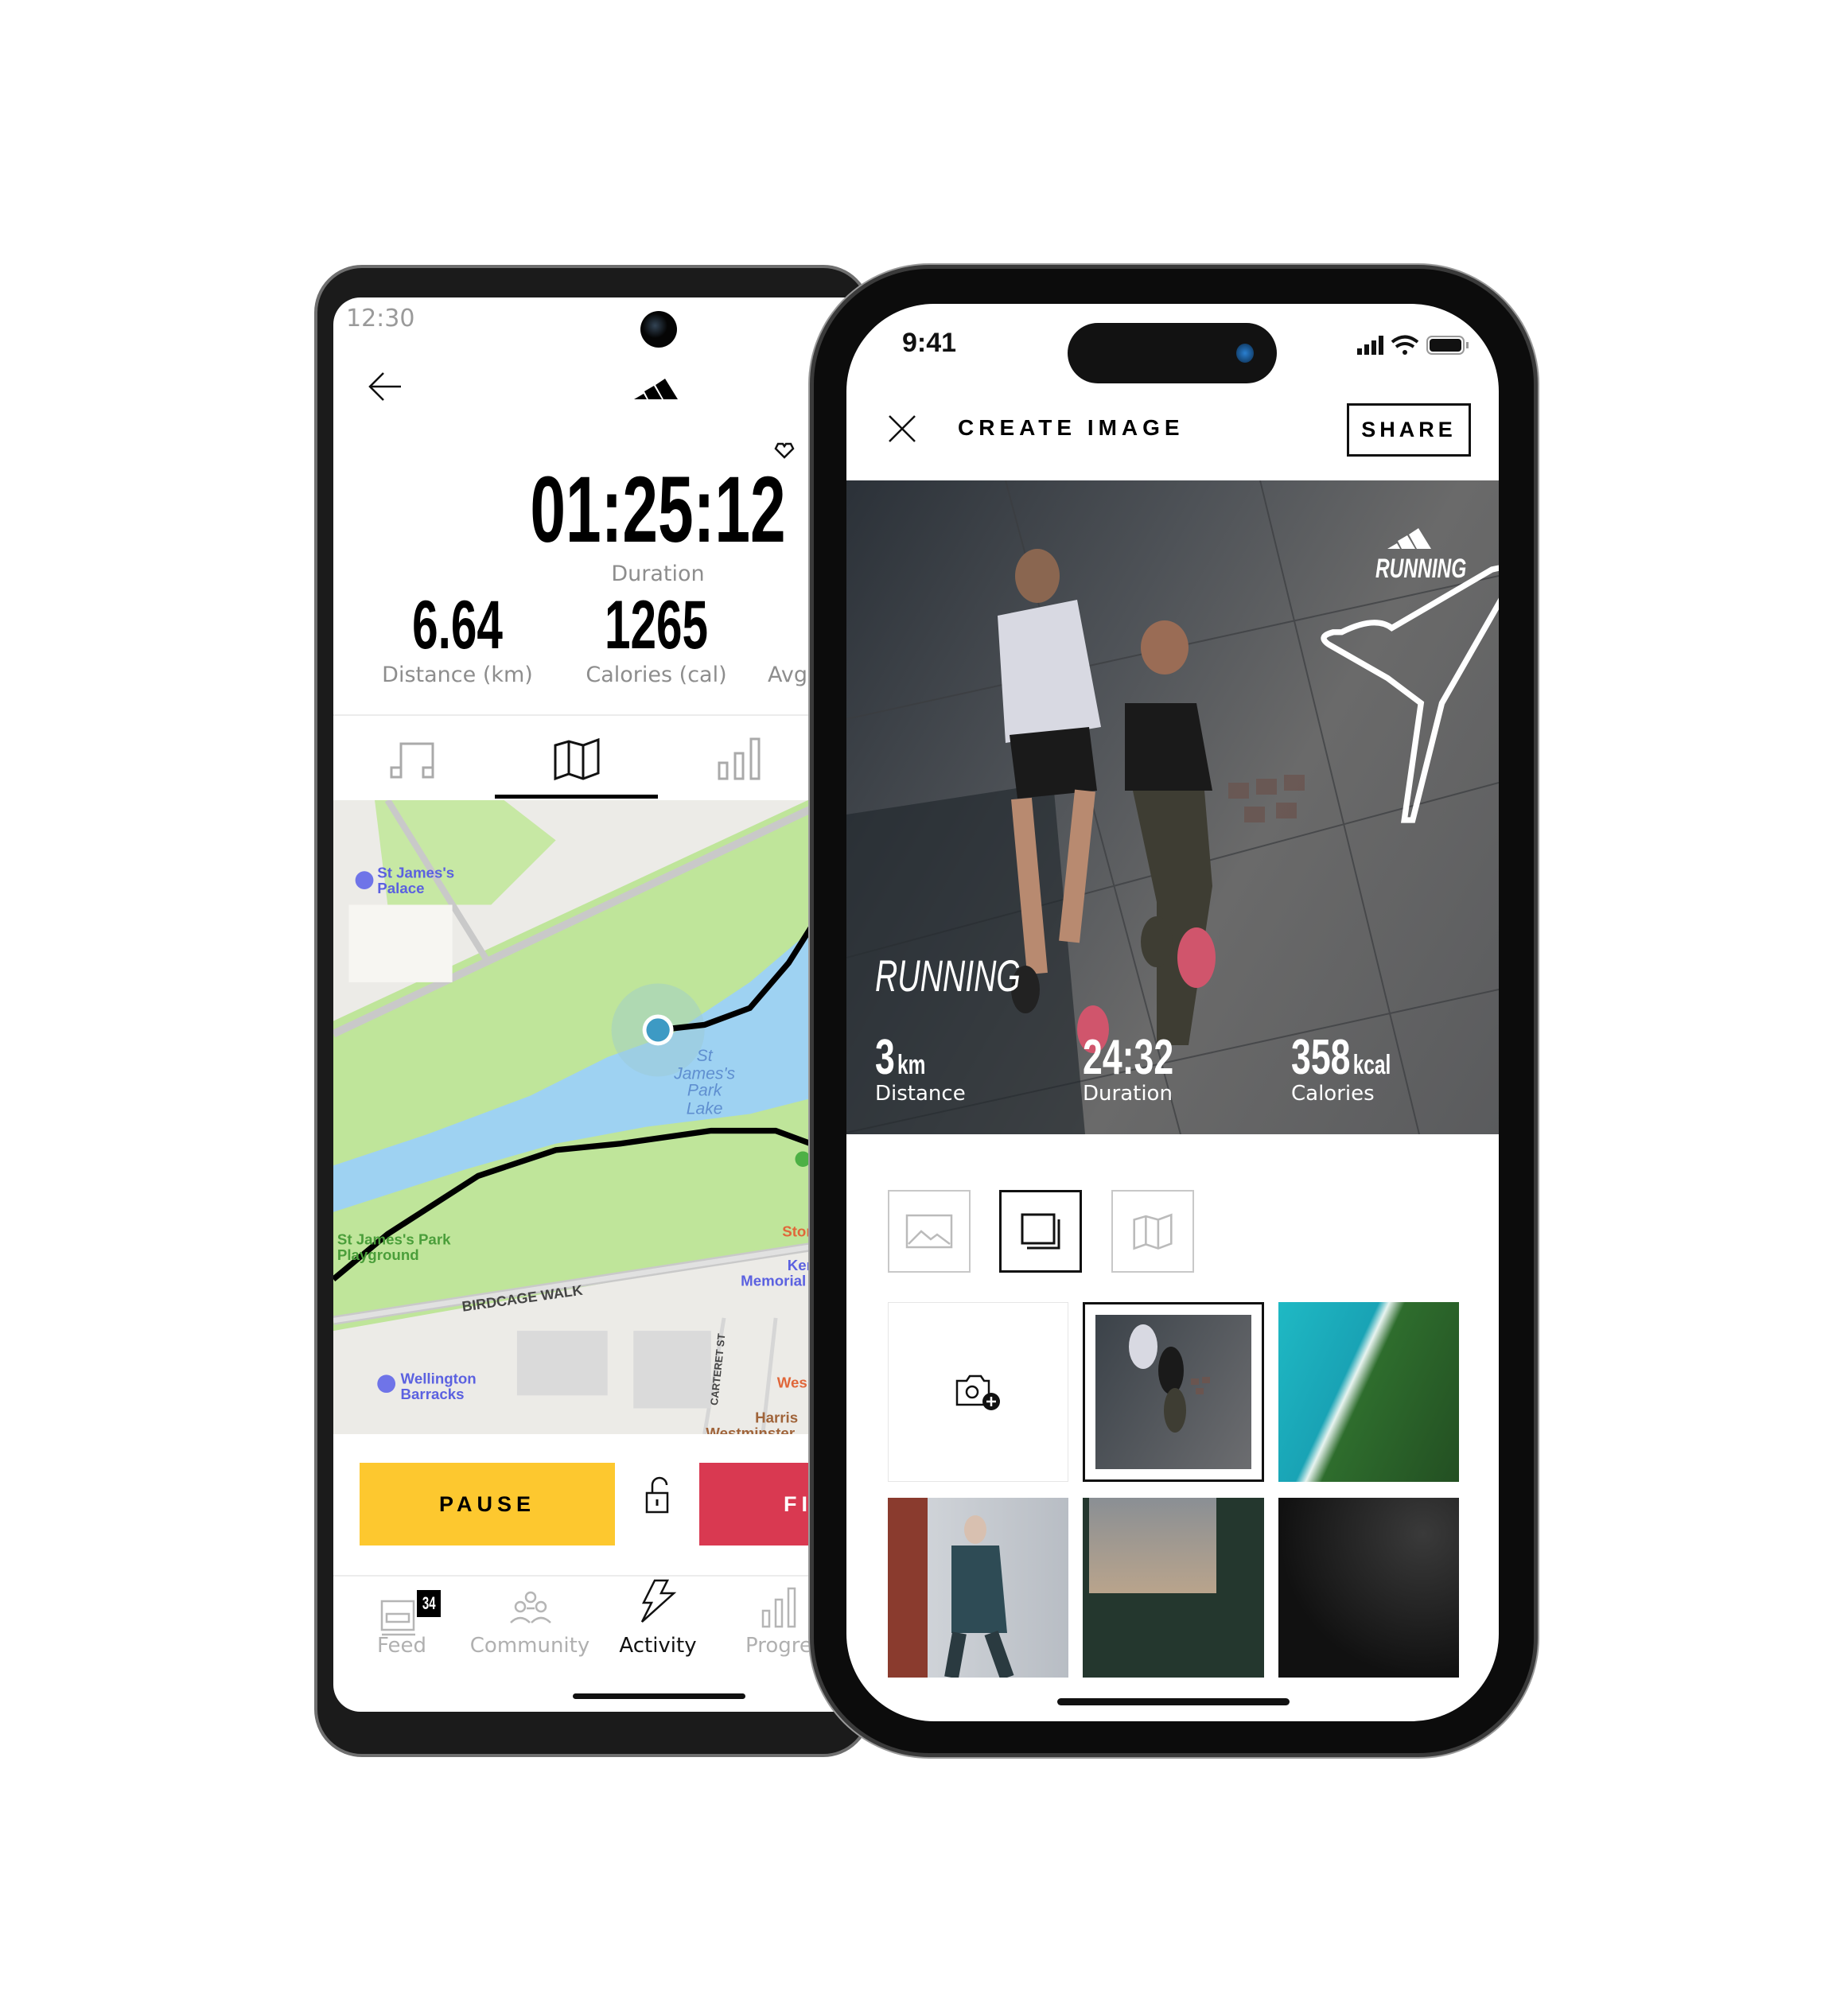  I want to click on duration-label: Duration, so click(658, 574).